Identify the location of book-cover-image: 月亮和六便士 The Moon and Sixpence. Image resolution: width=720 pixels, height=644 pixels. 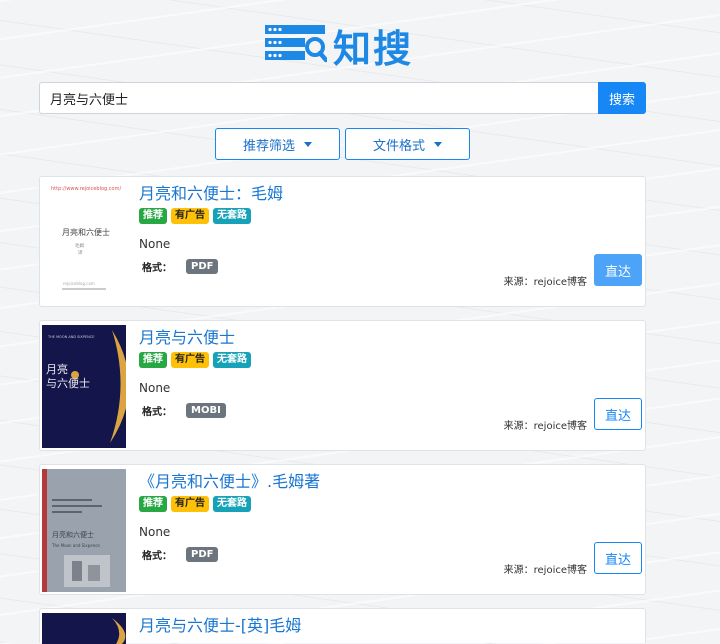
(84, 530).